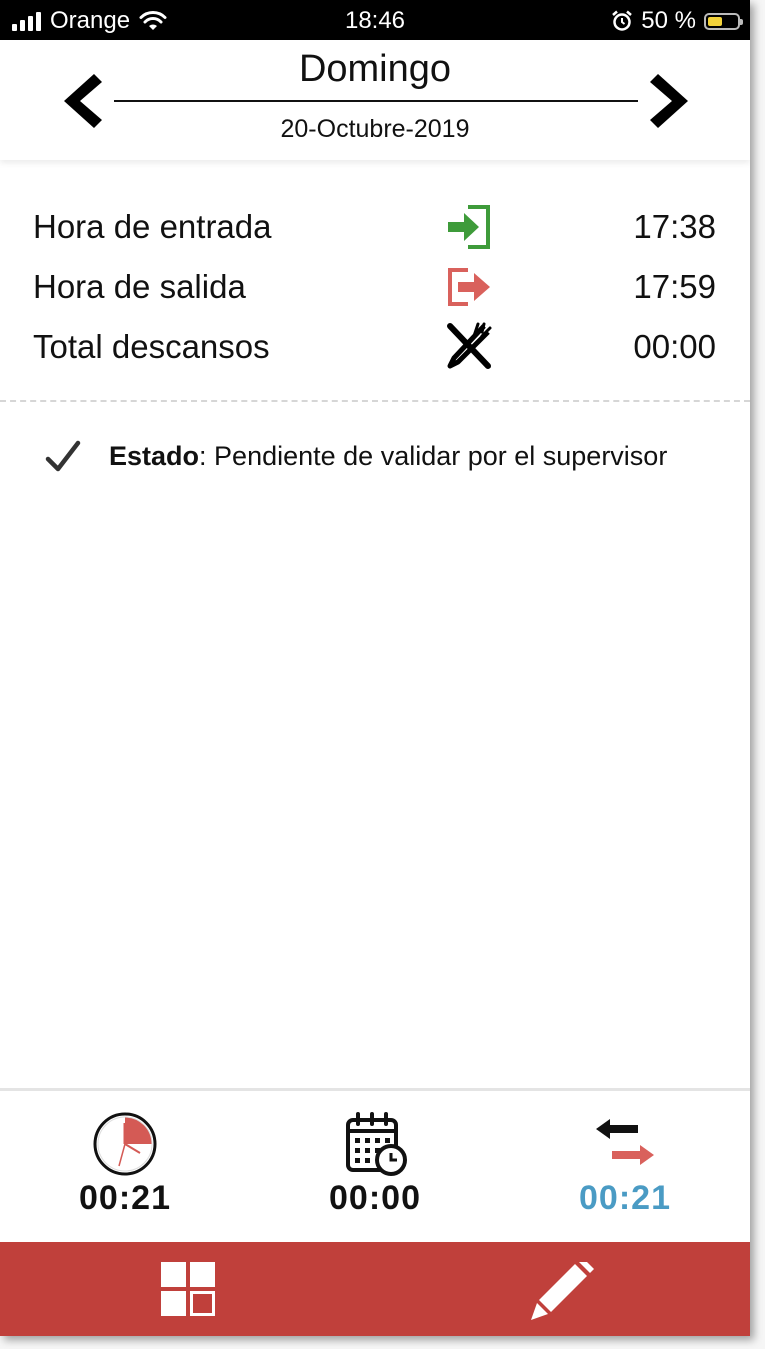  Describe the element at coordinates (441, 456) in the screenshot. I see `status-value: Pendiente de validar por el supervisor` at that location.